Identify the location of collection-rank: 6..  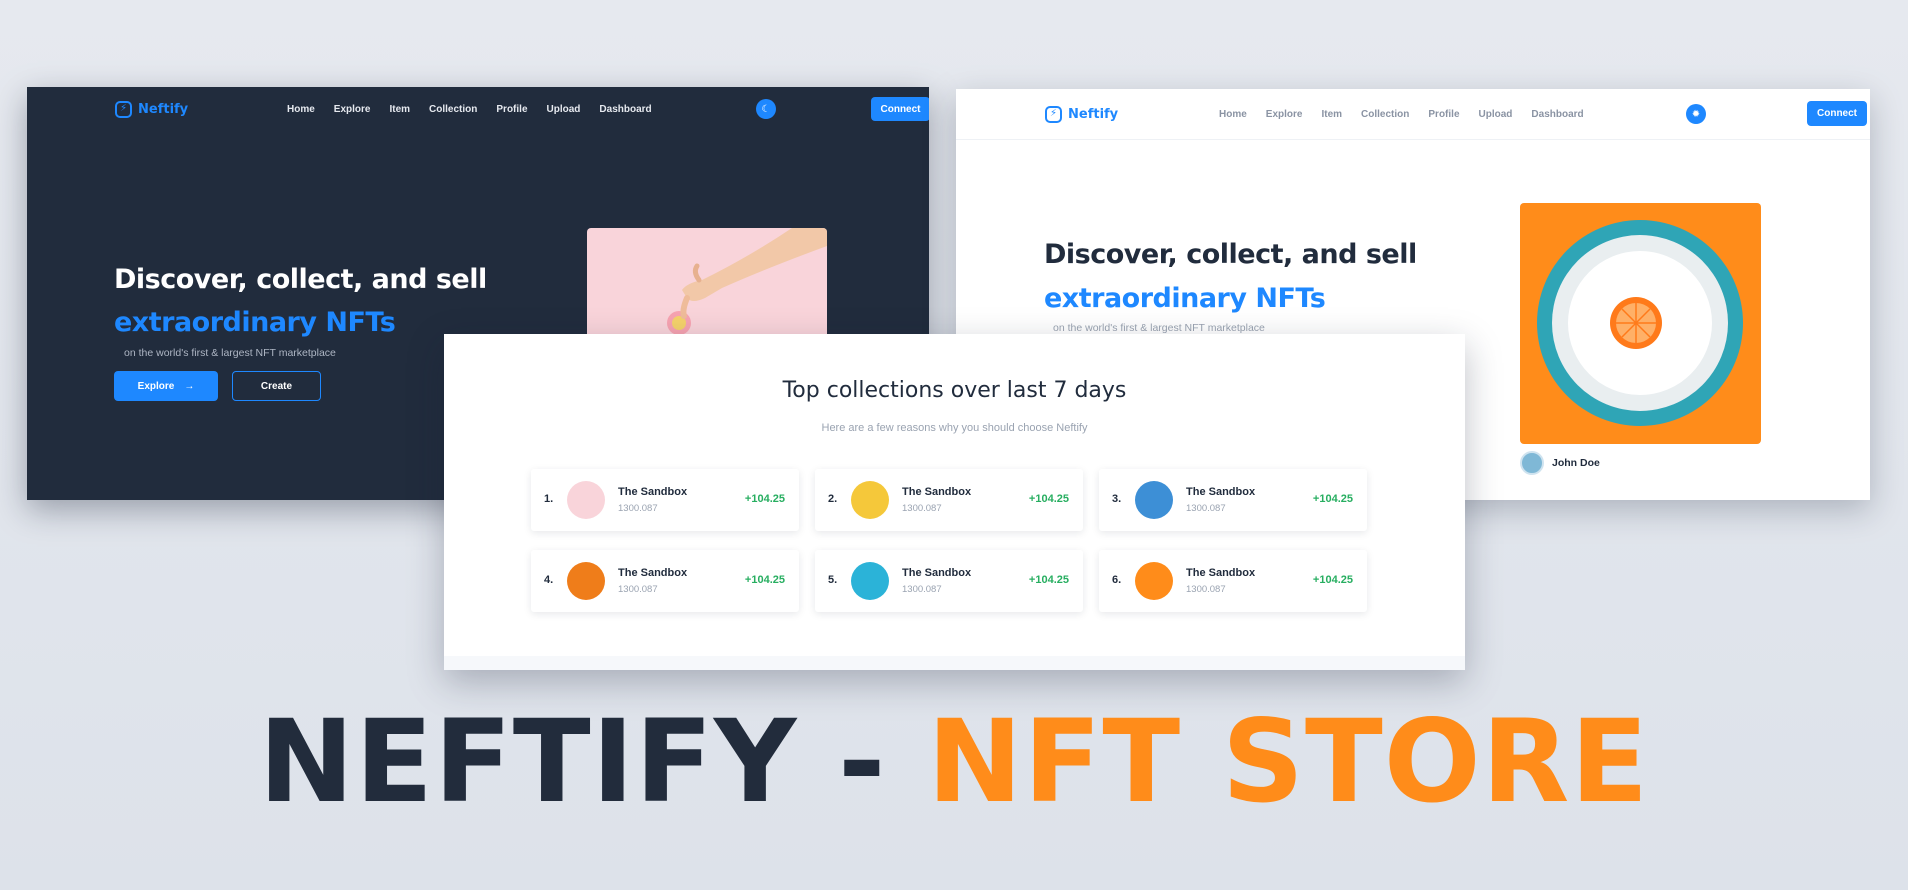
(1117, 580).